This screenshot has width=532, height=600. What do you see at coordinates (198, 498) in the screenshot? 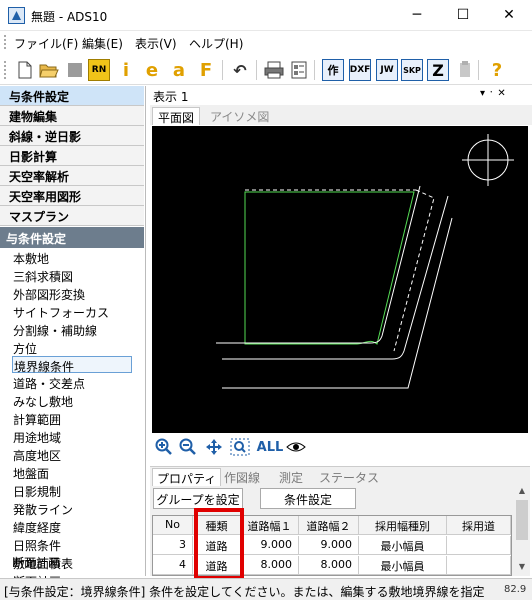
I see `set-group-button: グループを設定` at bounding box center [198, 498].